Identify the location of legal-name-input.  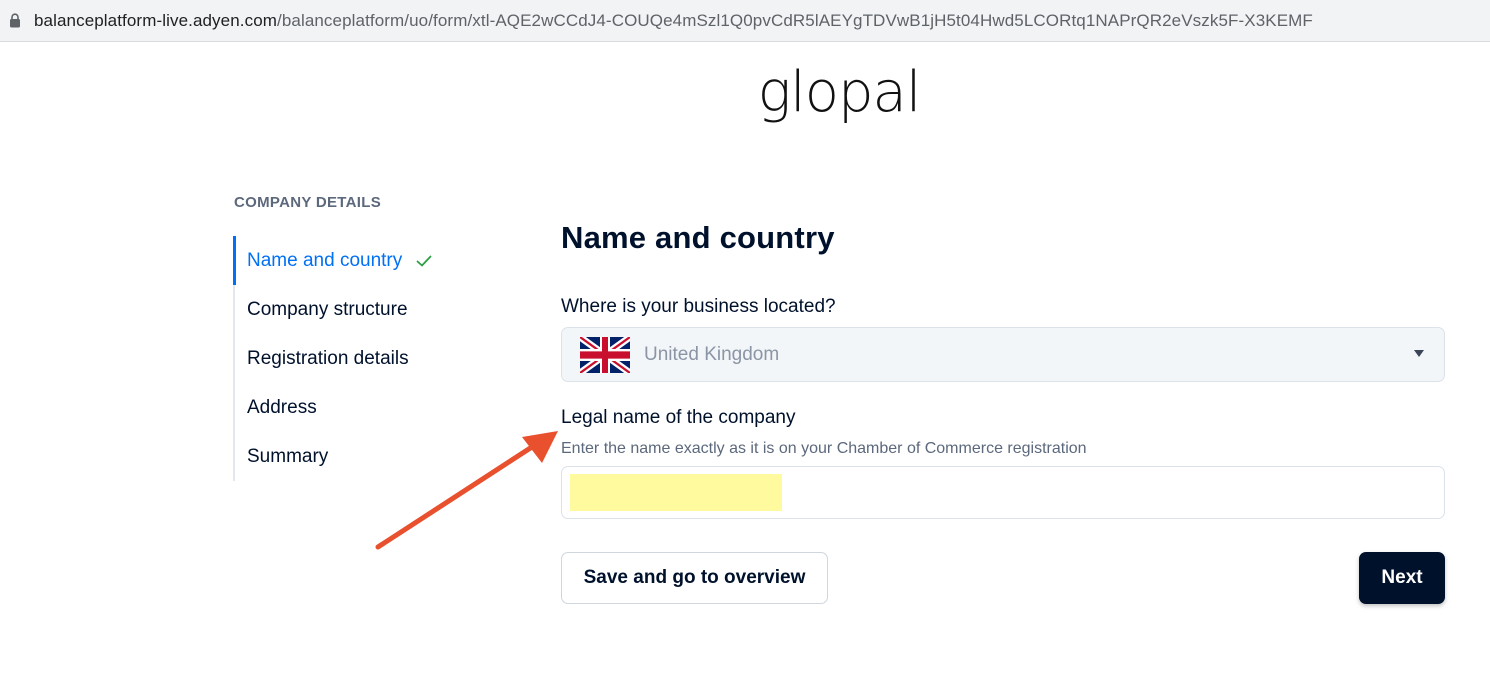
(1003, 492).